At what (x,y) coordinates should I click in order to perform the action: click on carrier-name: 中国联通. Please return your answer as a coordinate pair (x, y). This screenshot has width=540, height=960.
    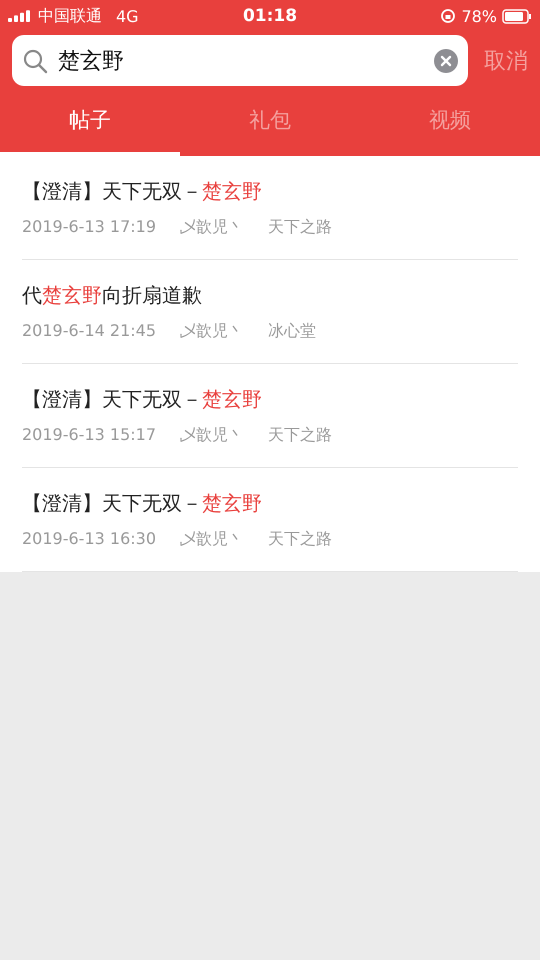
    Looking at the image, I should click on (70, 16).